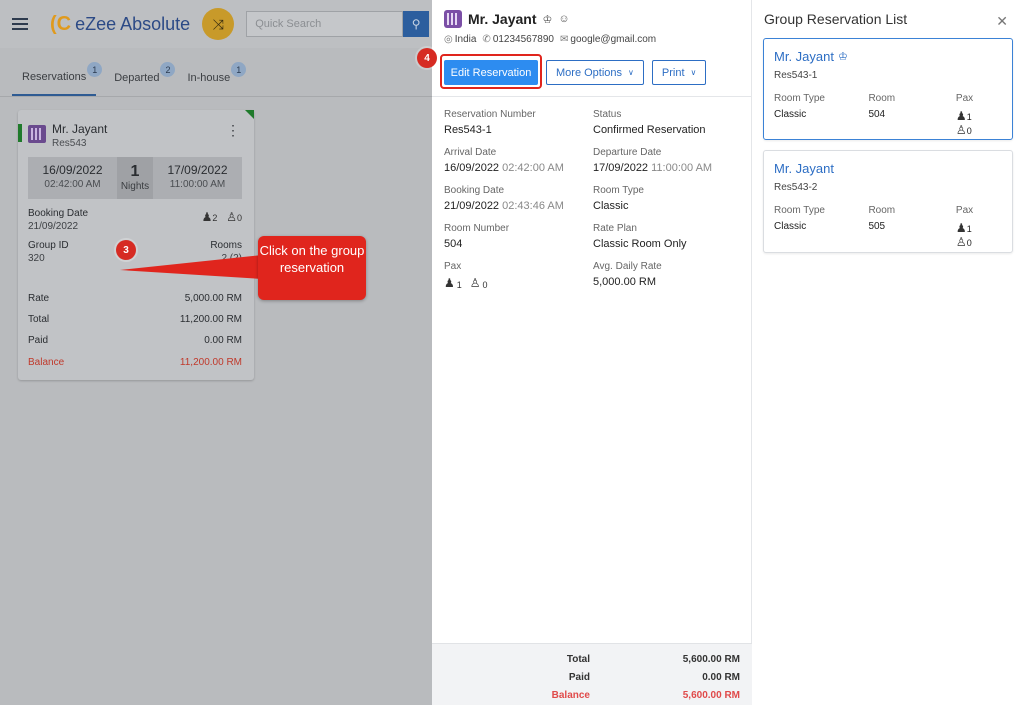 This screenshot has height=705, width=1024. What do you see at coordinates (564, 19) in the screenshot?
I see `users-icon: ☺` at bounding box center [564, 19].